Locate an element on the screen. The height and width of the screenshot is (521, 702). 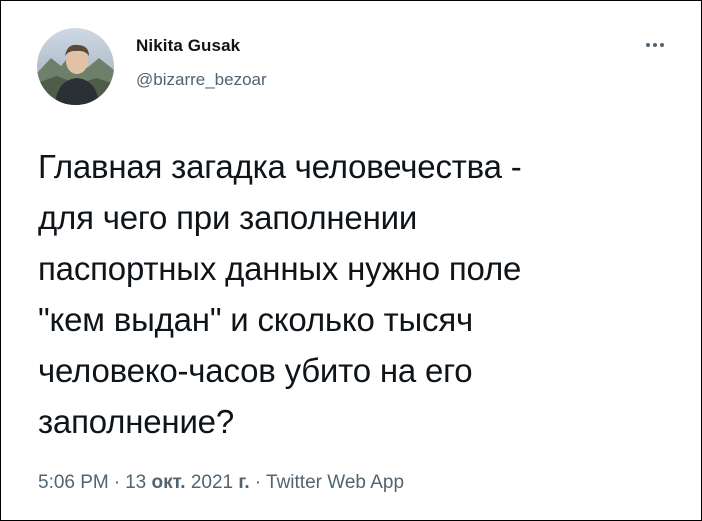
more-horizontal-icon is located at coordinates (655, 45).